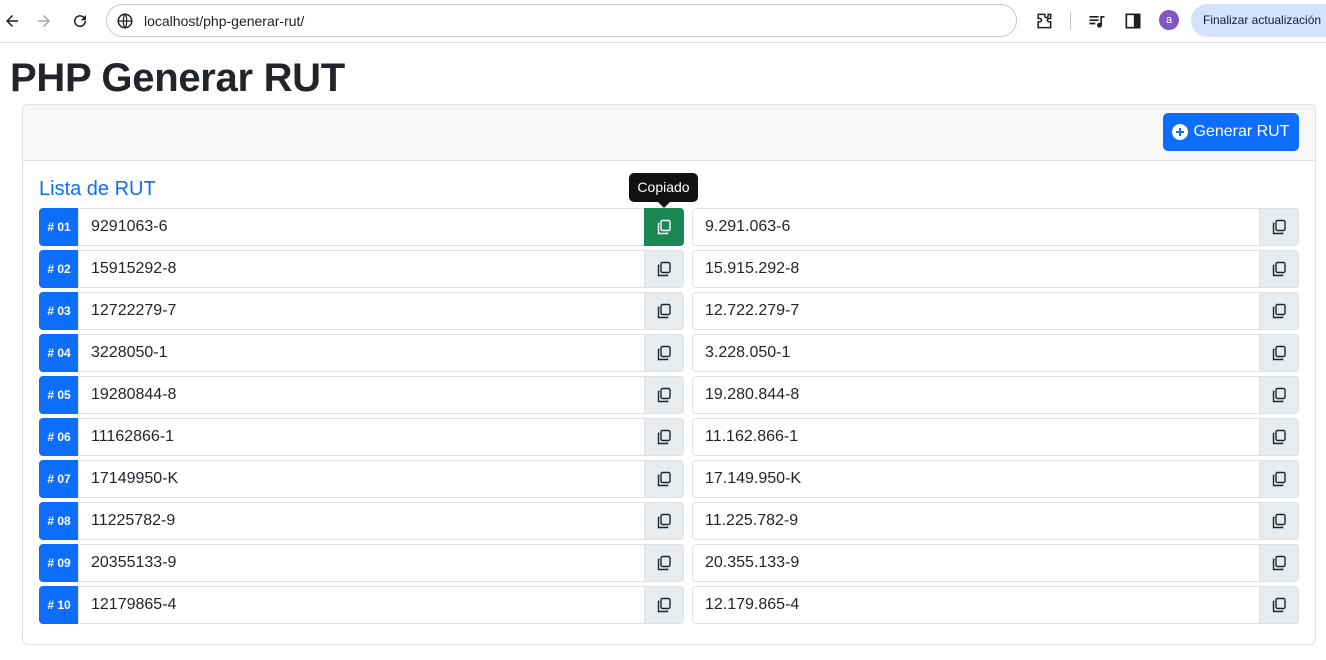 The width and height of the screenshot is (1326, 660). What do you see at coordinates (59, 227) in the screenshot?
I see `row-number-badge: # 01` at bounding box center [59, 227].